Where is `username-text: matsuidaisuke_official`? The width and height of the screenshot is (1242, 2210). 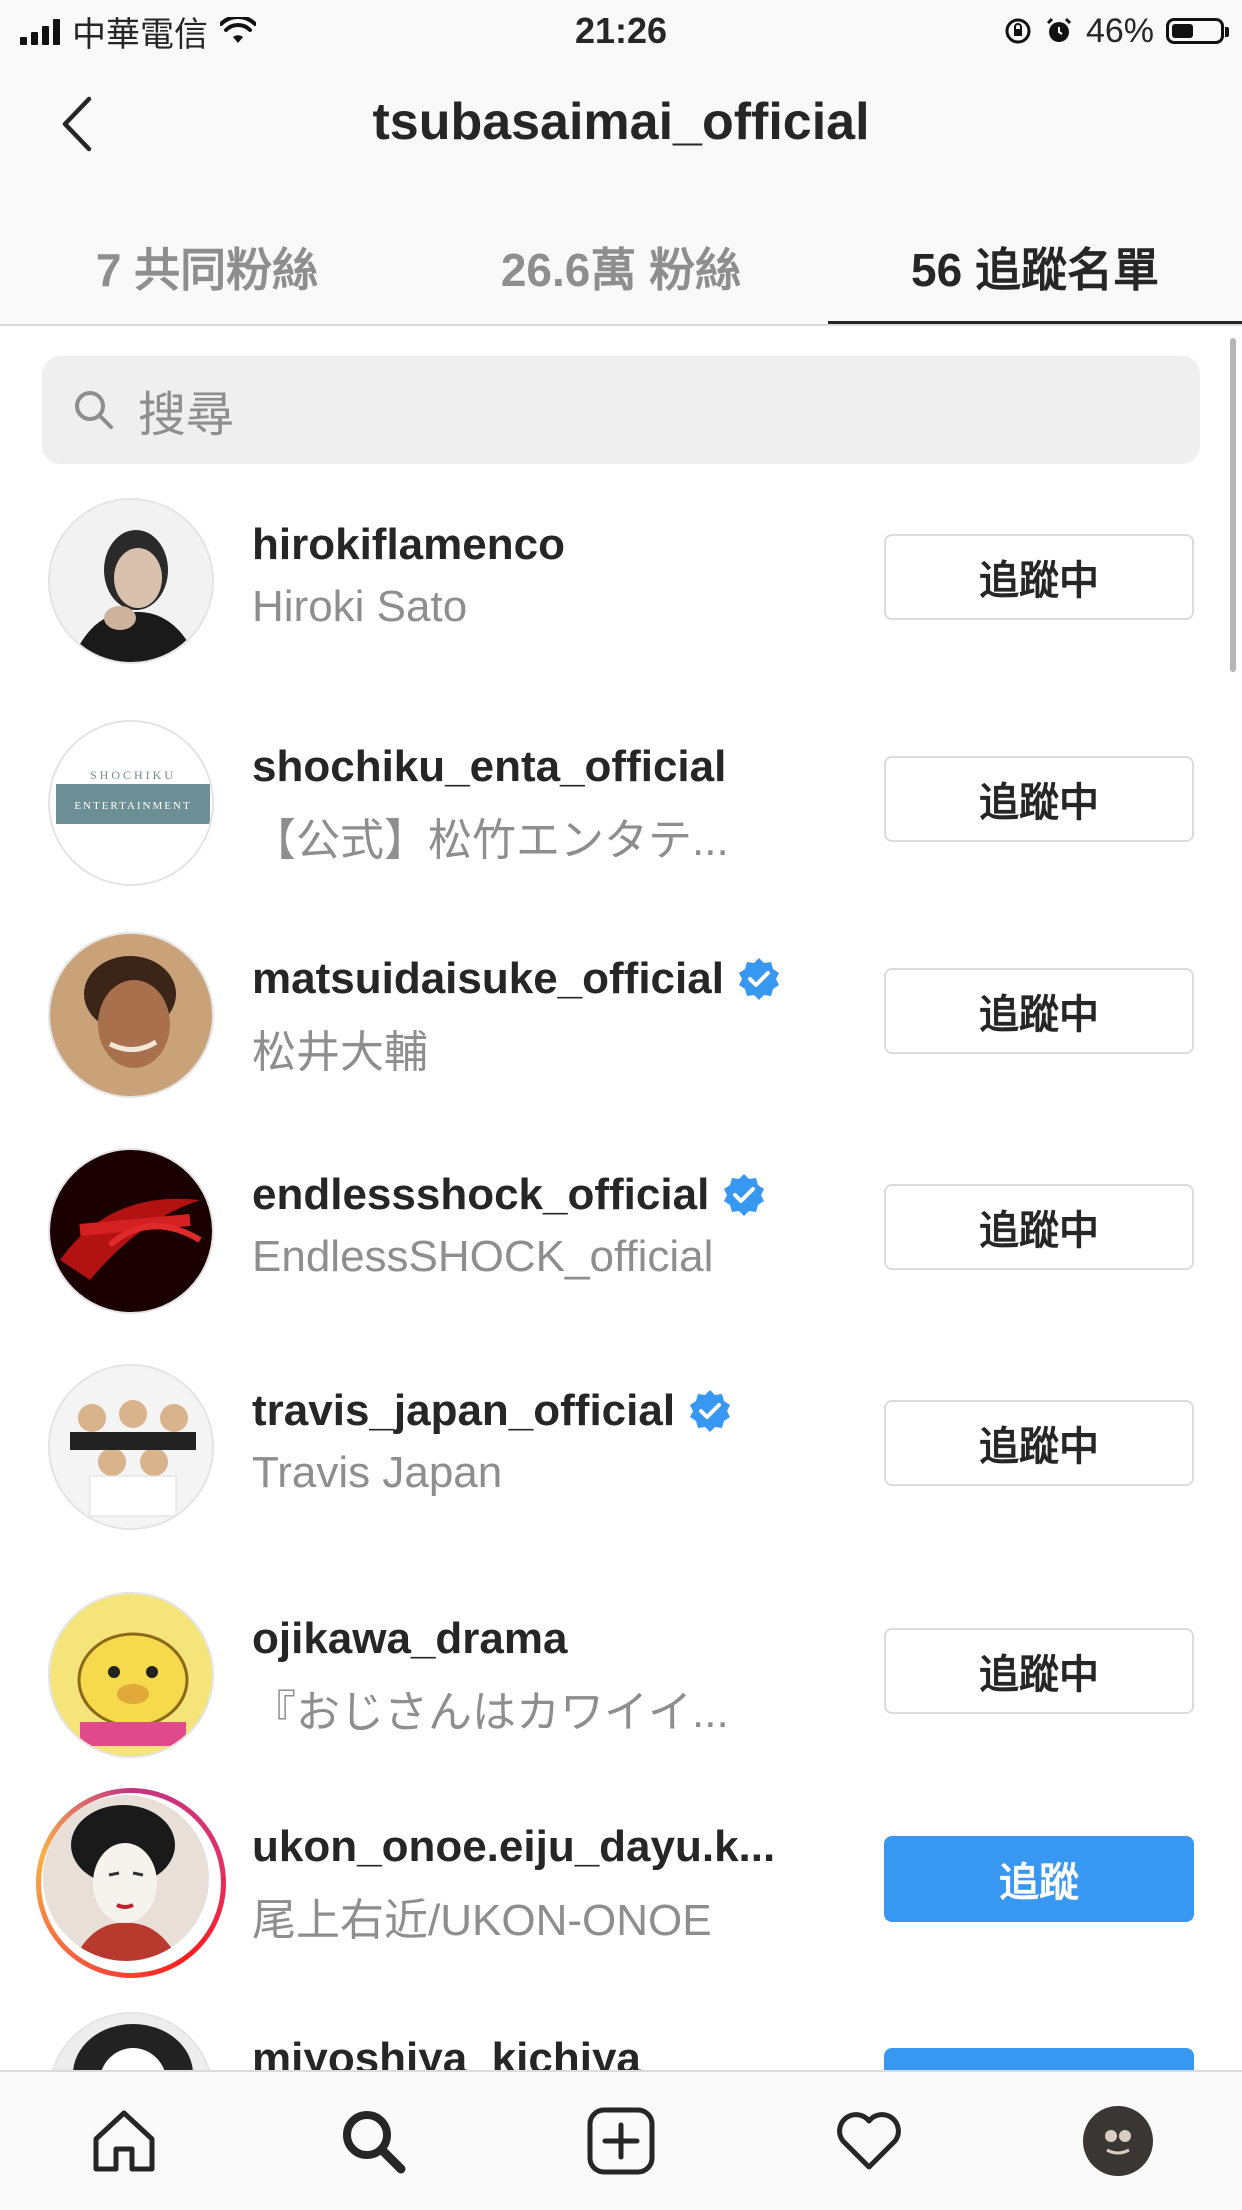 username-text: matsuidaisuke_official is located at coordinates (488, 978).